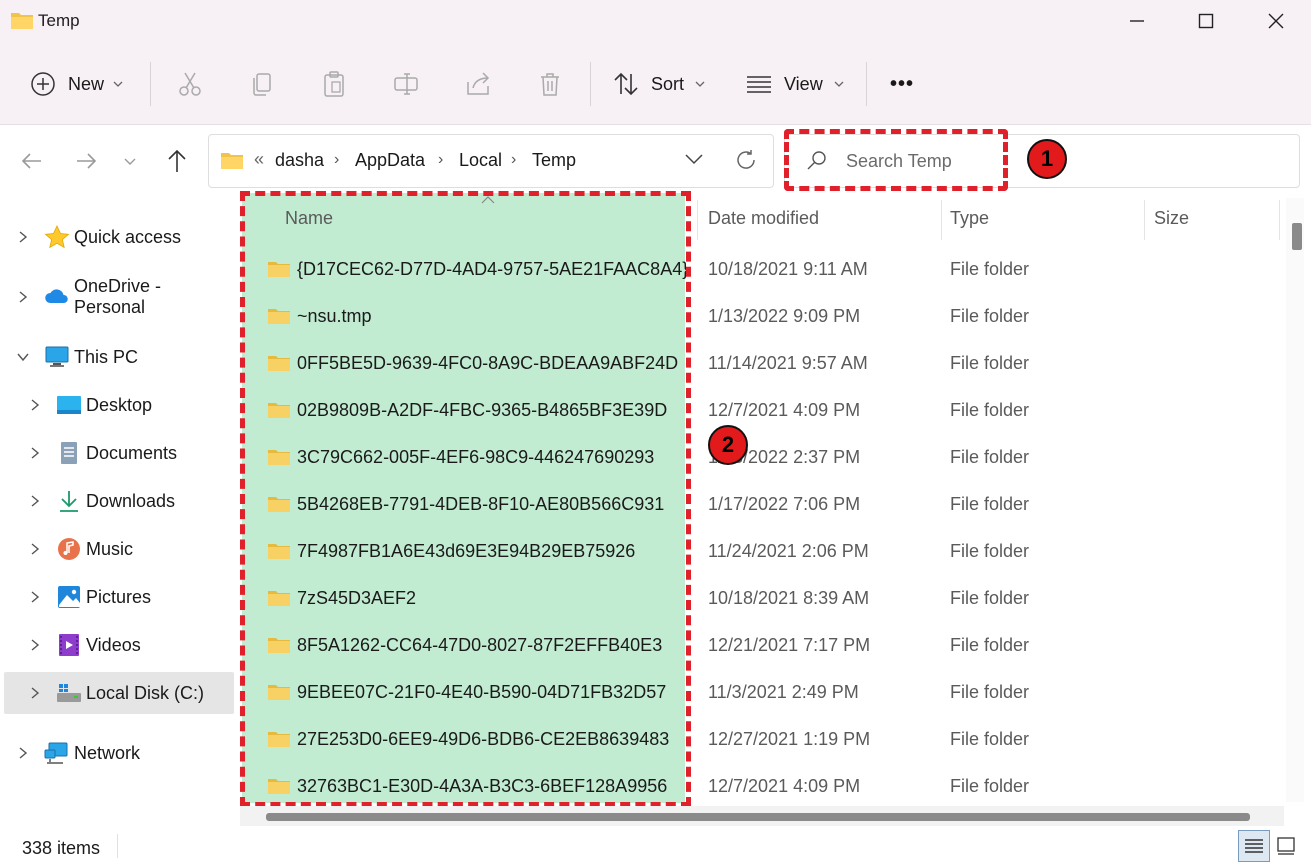 This screenshot has height=865, width=1311. Describe the element at coordinates (132, 452) in the screenshot. I see `sidebar-item-label: Documents` at that location.